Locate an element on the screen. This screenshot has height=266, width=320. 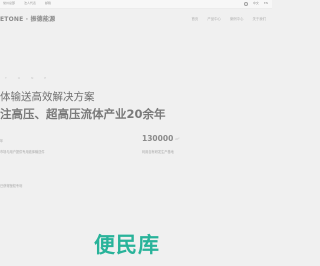
watermark-logo: 便民库 is located at coordinates (127, 245).